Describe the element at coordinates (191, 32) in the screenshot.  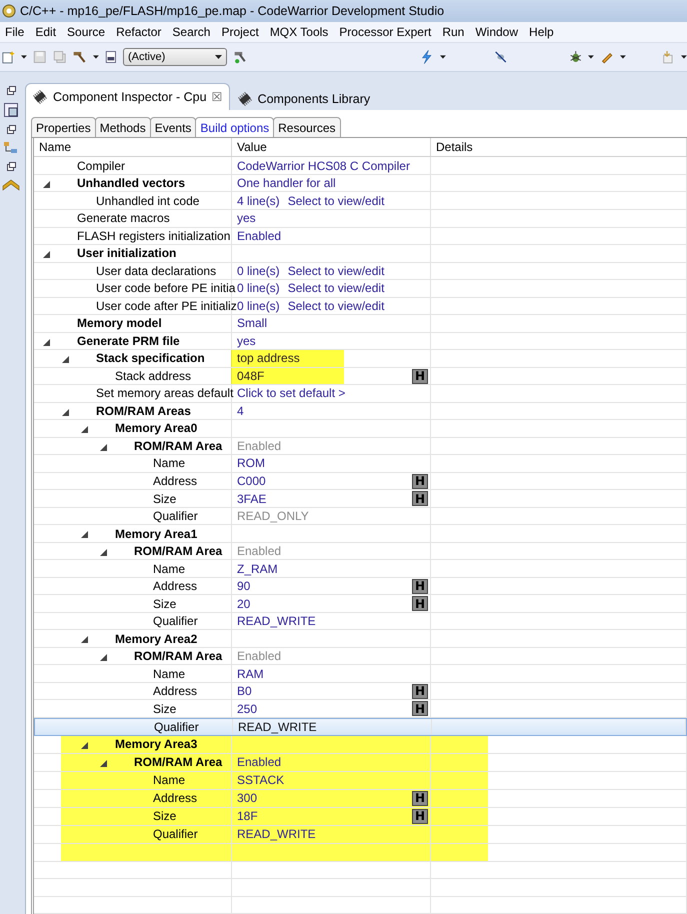
I see `menu-item: Search` at that location.